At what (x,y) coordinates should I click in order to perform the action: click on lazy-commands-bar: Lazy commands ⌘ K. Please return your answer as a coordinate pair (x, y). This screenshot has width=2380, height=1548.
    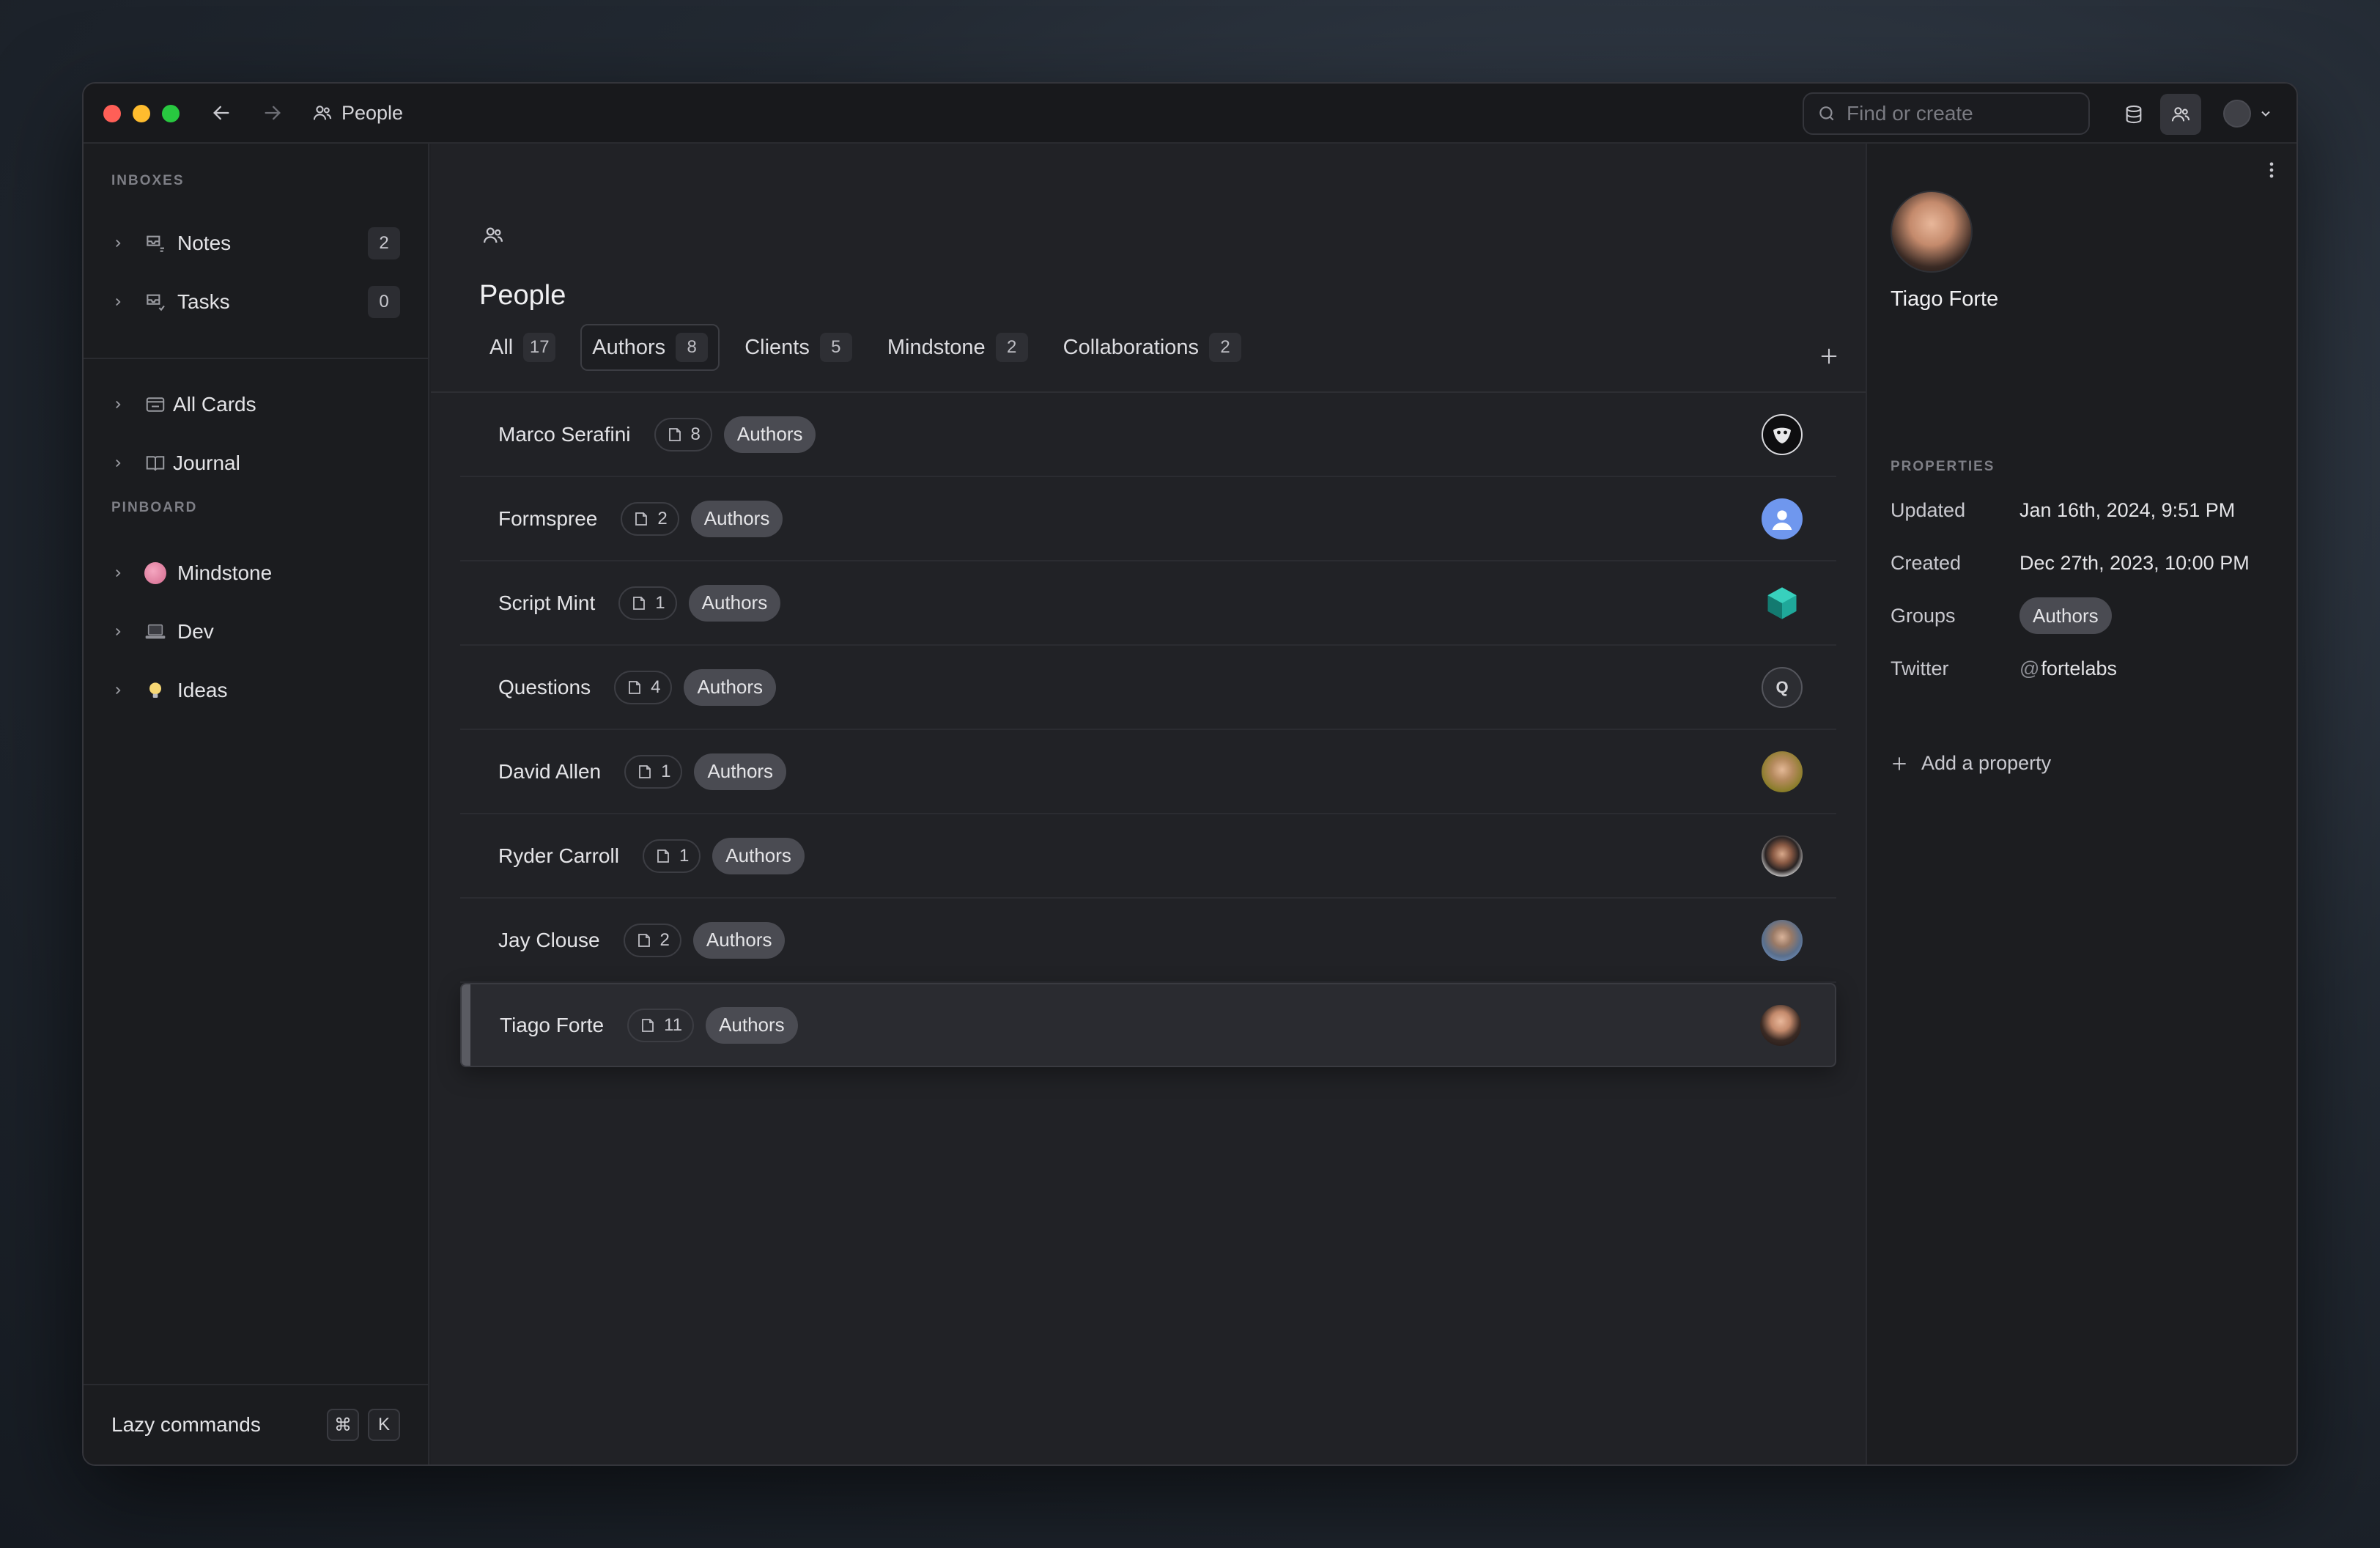
    Looking at the image, I should click on (256, 1424).